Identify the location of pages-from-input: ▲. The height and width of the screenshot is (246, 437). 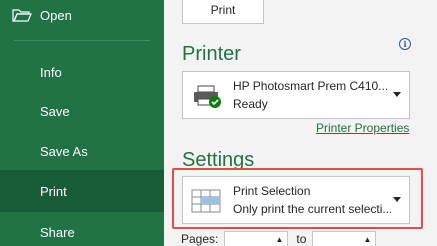
(256, 238).